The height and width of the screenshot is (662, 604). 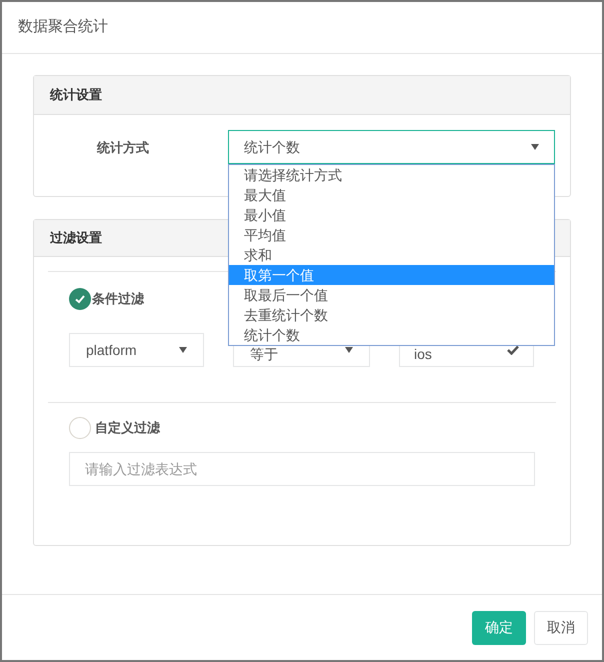 I want to click on option-label: 条件过滤, so click(x=118, y=299).